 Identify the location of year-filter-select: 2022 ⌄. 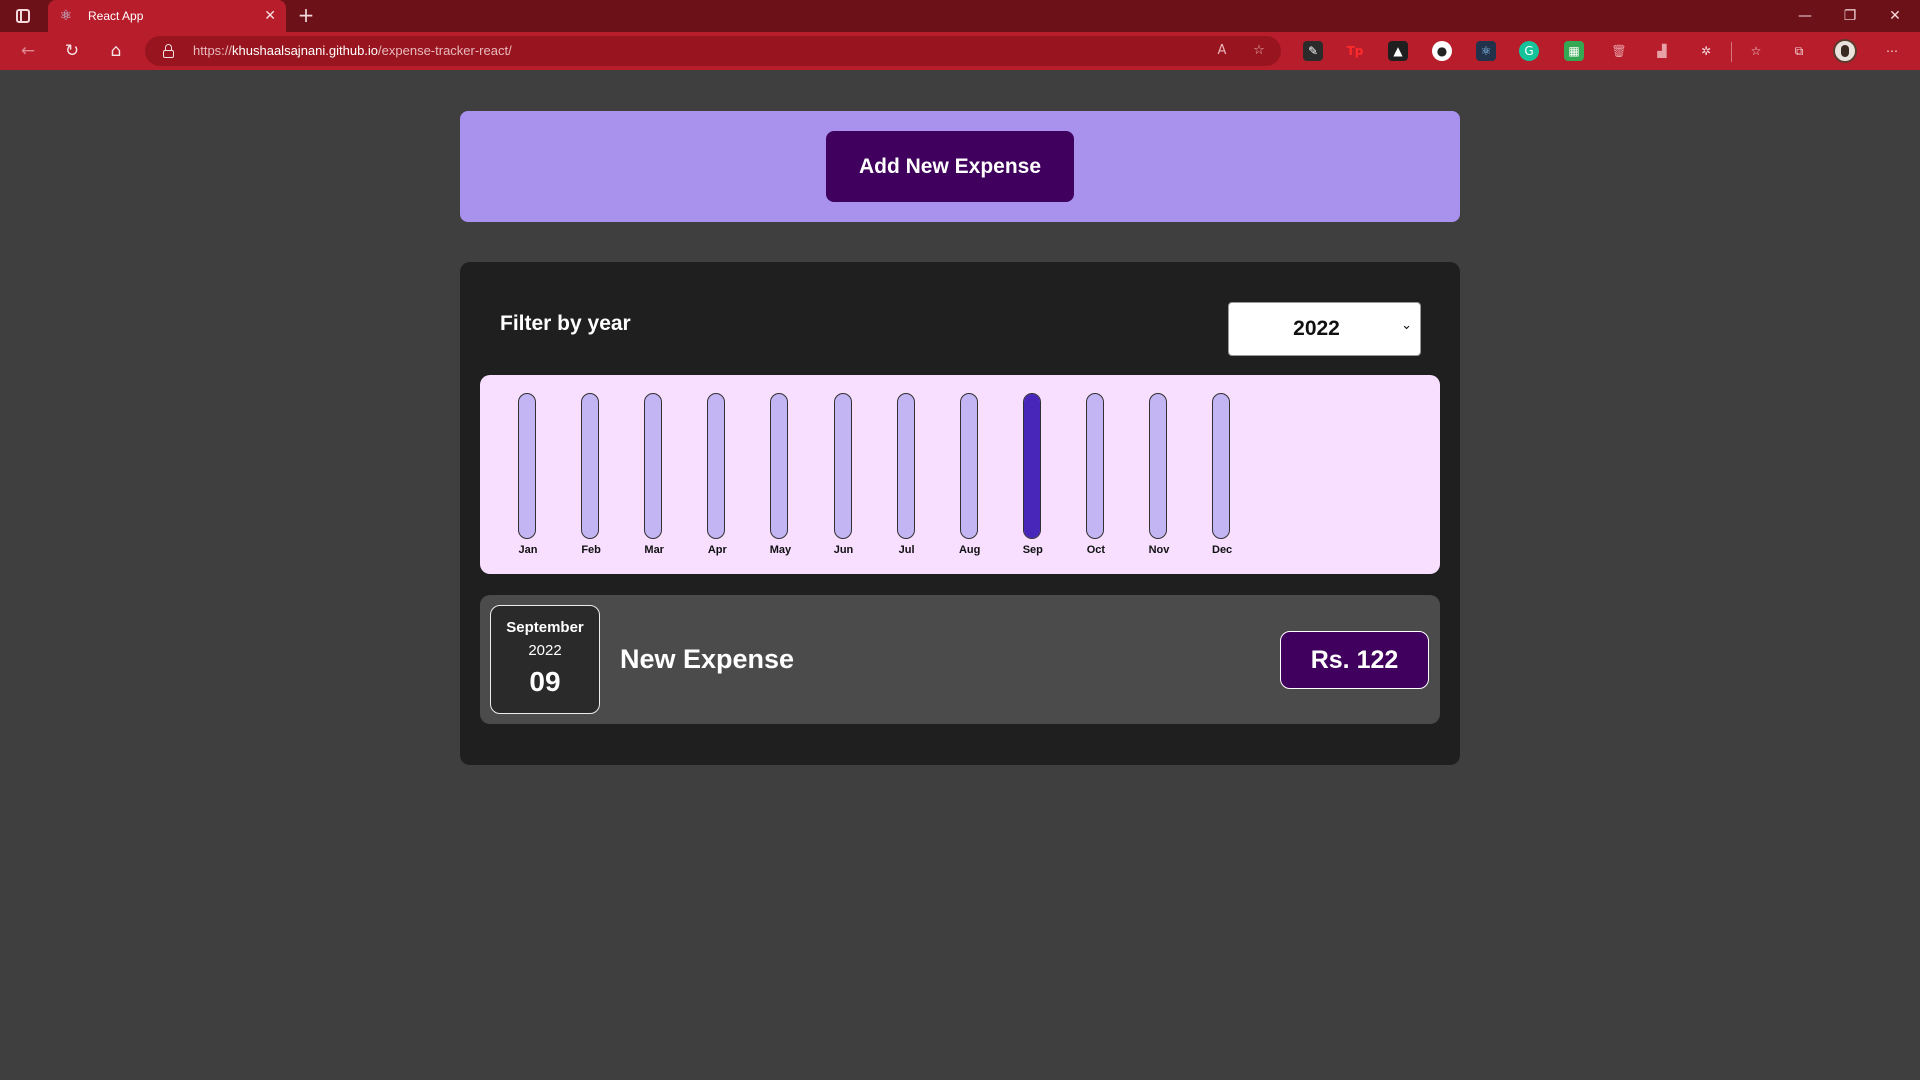
(1324, 329).